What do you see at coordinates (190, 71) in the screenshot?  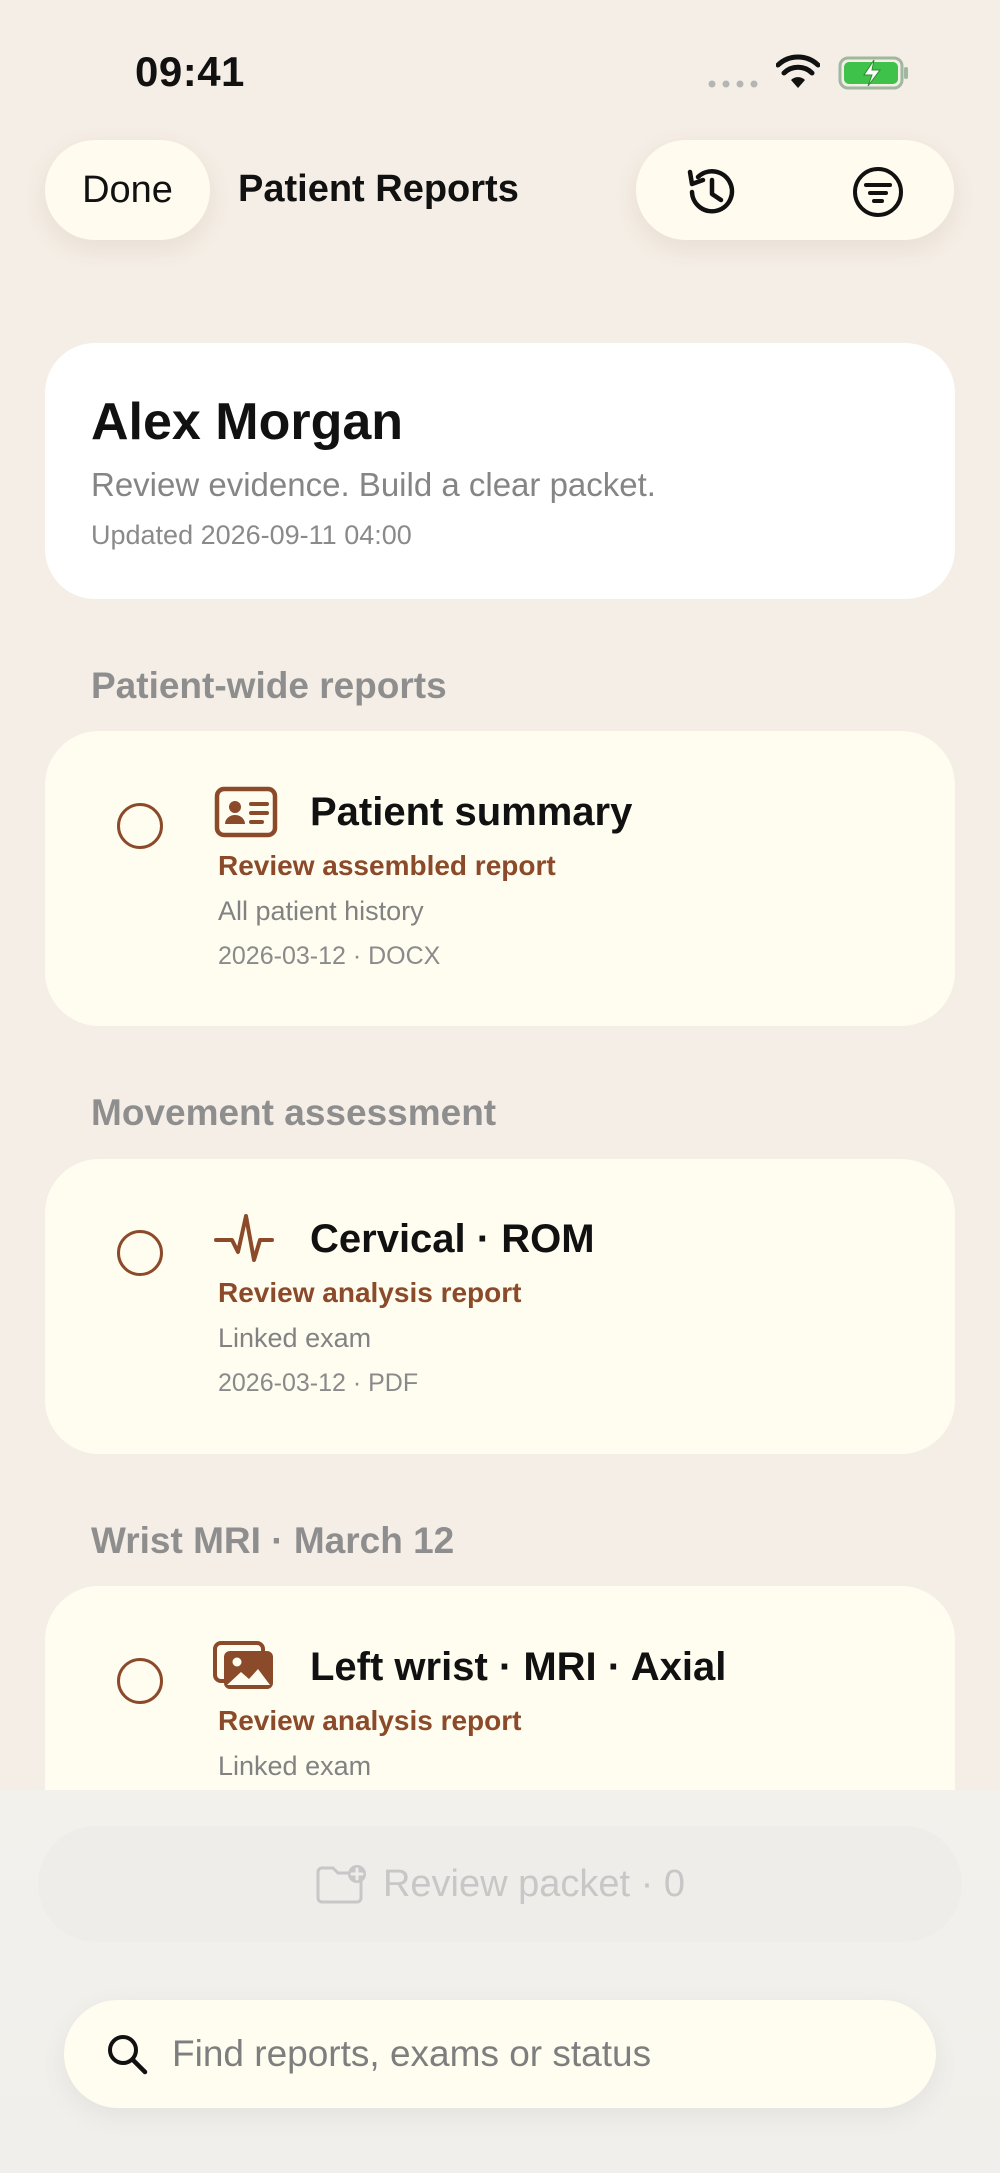 I see `status-time: 09:41` at bounding box center [190, 71].